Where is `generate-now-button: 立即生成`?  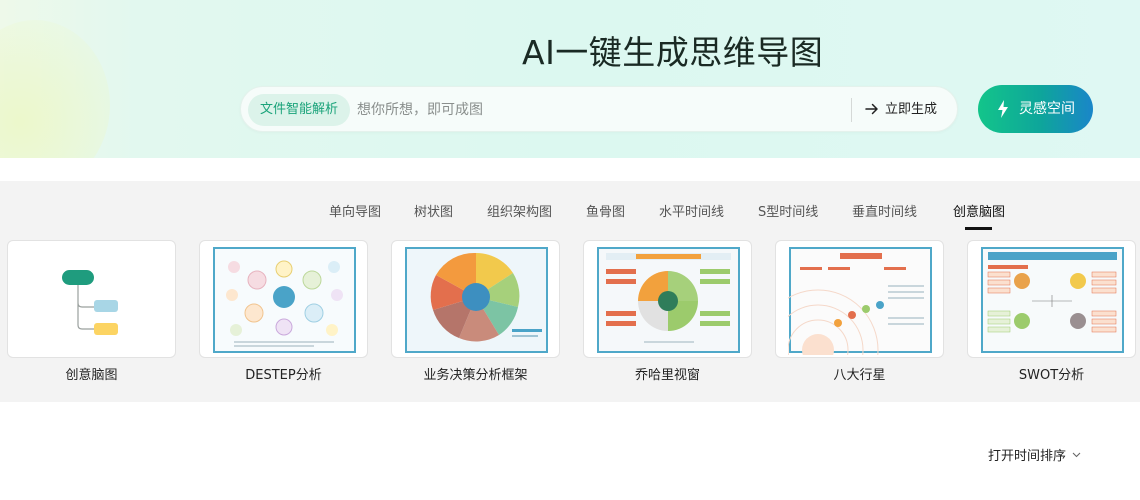
generate-now-button: 立即生成 is located at coordinates (905, 110).